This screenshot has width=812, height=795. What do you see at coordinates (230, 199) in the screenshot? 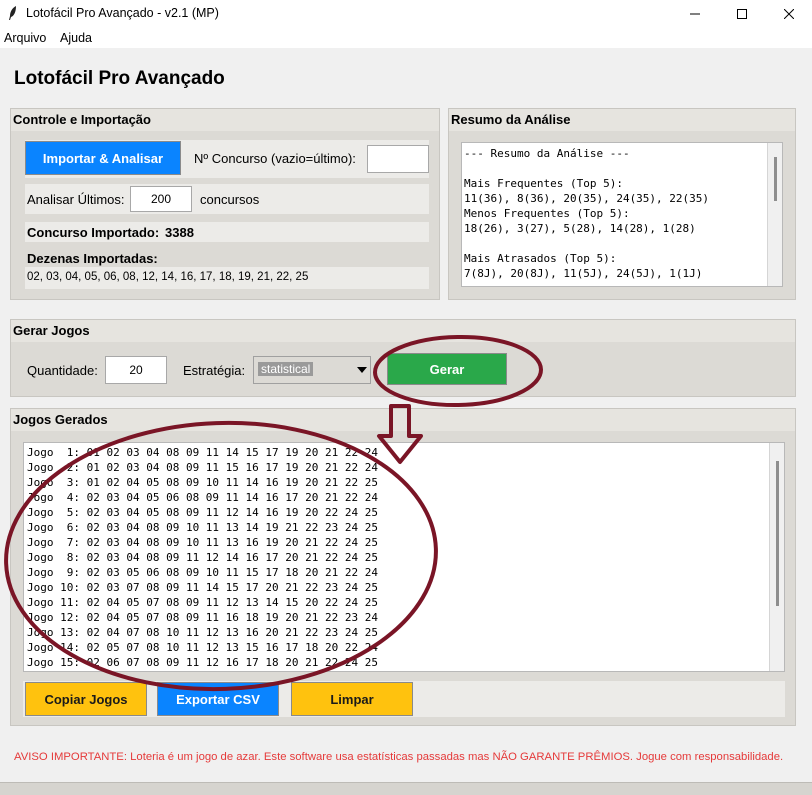
I see `analisar-unit: concursos` at bounding box center [230, 199].